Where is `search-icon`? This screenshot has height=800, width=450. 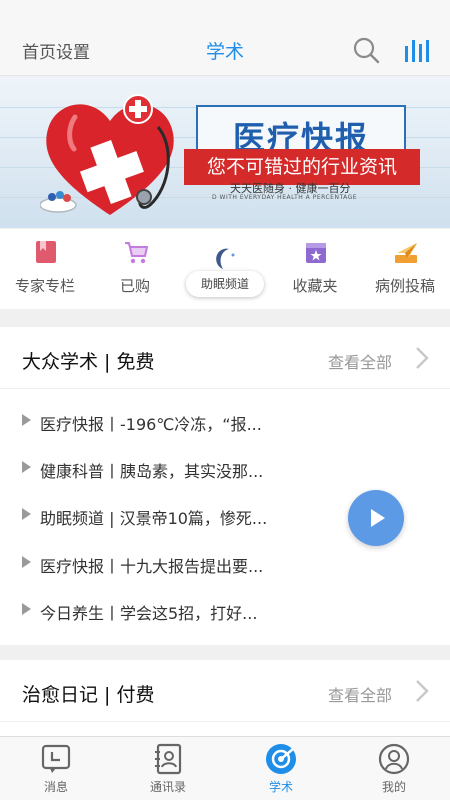 search-icon is located at coordinates (366, 50).